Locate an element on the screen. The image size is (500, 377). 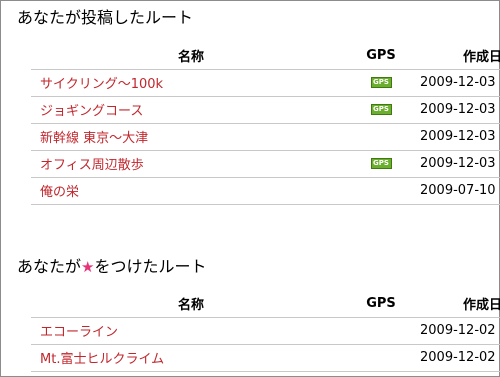
table-row: オフィス周辺散歩 GPS 2009-12-03 is located at coordinates (265, 164).